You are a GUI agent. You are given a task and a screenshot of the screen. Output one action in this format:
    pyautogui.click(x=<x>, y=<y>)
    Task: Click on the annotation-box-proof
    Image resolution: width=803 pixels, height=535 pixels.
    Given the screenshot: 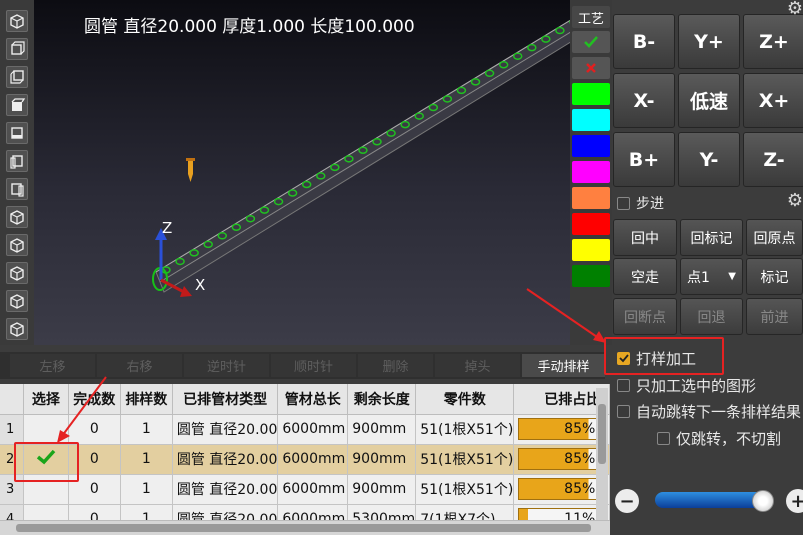 What is the action you would take?
    pyautogui.click(x=664, y=356)
    